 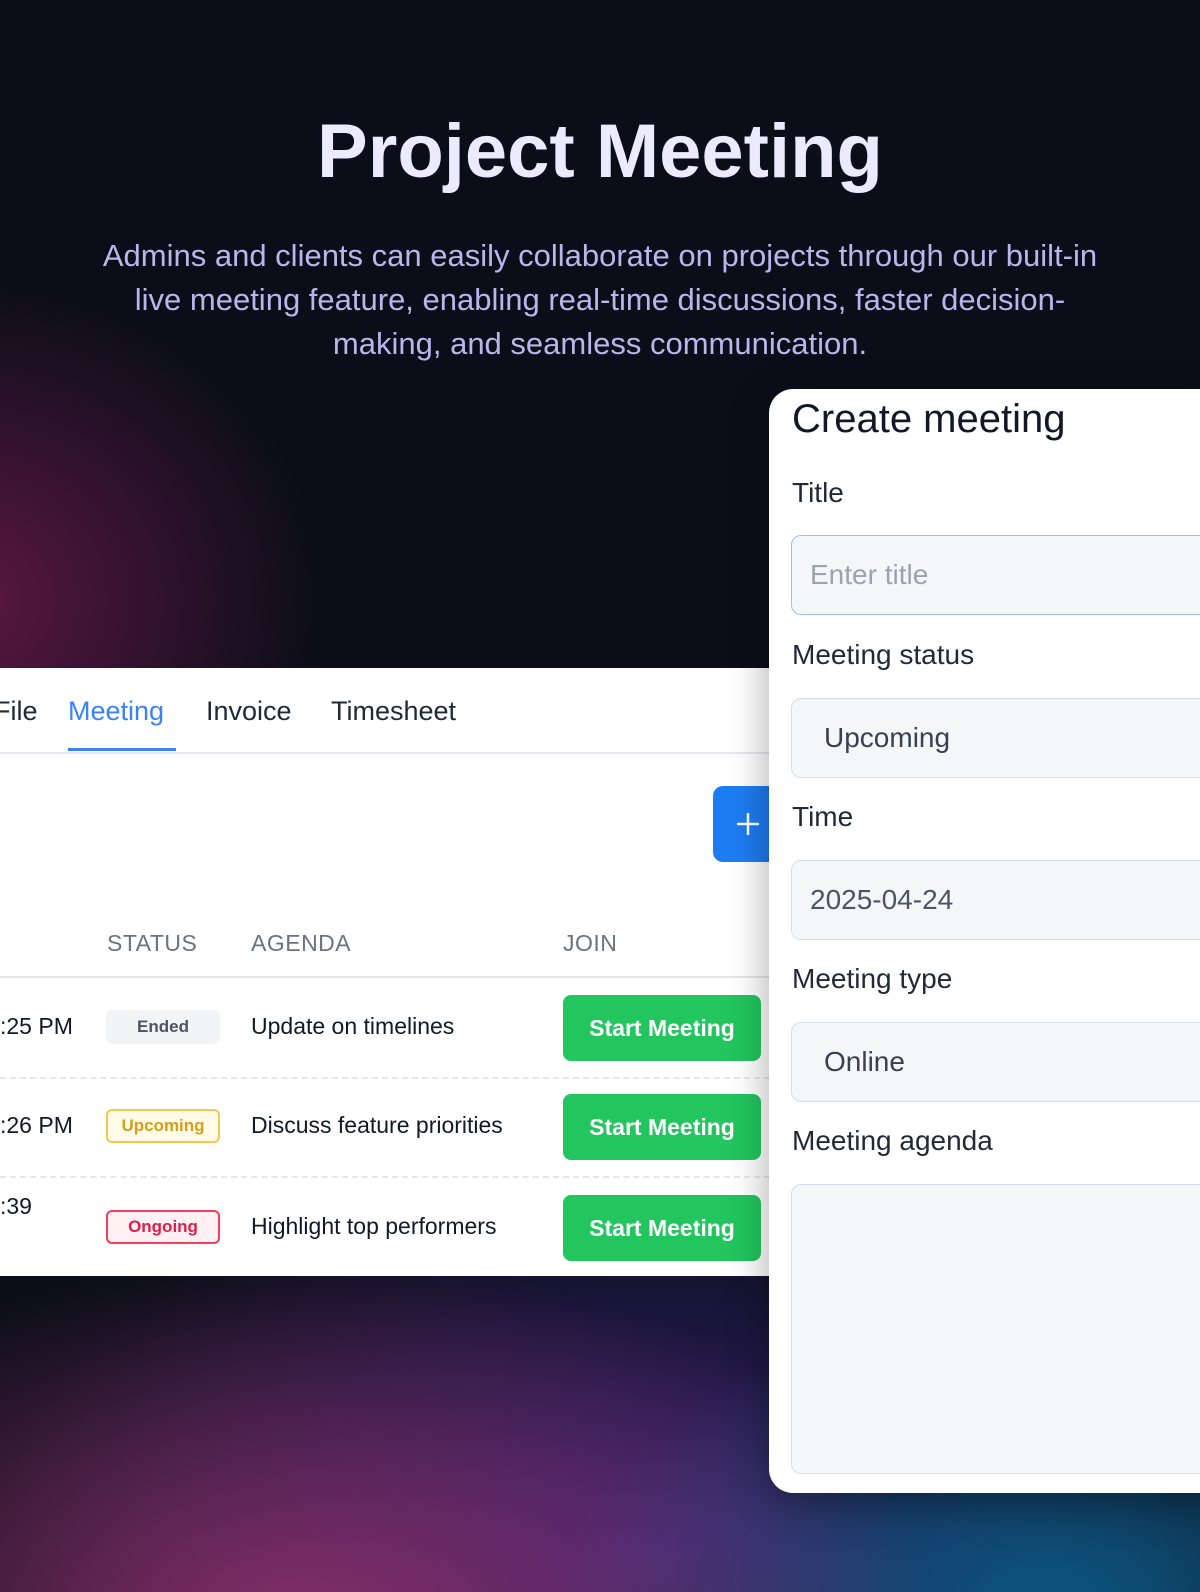 I want to click on page-title: Project Meeting, so click(x=600, y=151).